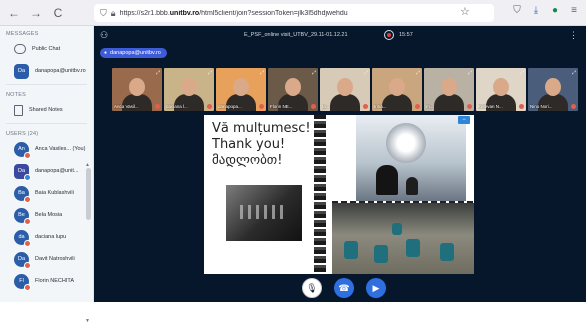  I want to click on minimize-presentation-button: −, so click(464, 120).